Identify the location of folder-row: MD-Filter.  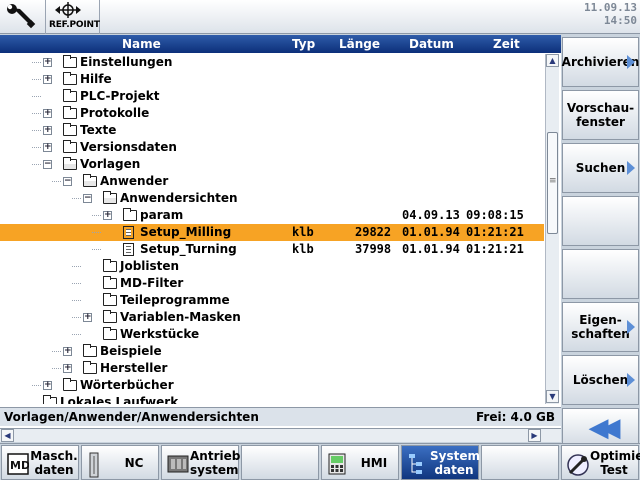
(272, 283).